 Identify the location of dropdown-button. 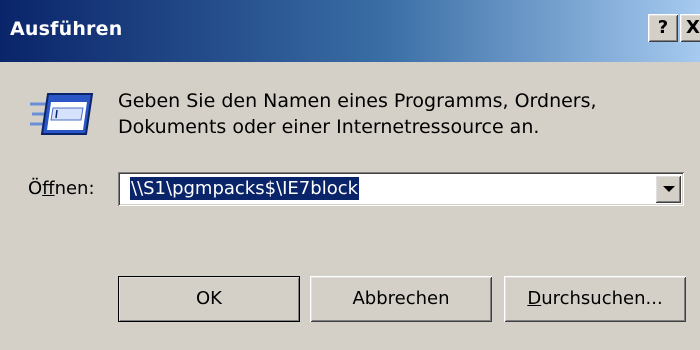
(668, 189).